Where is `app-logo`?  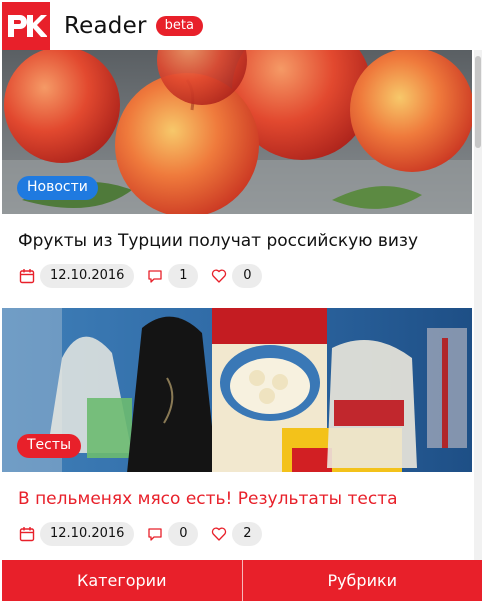 app-logo is located at coordinates (26, 26).